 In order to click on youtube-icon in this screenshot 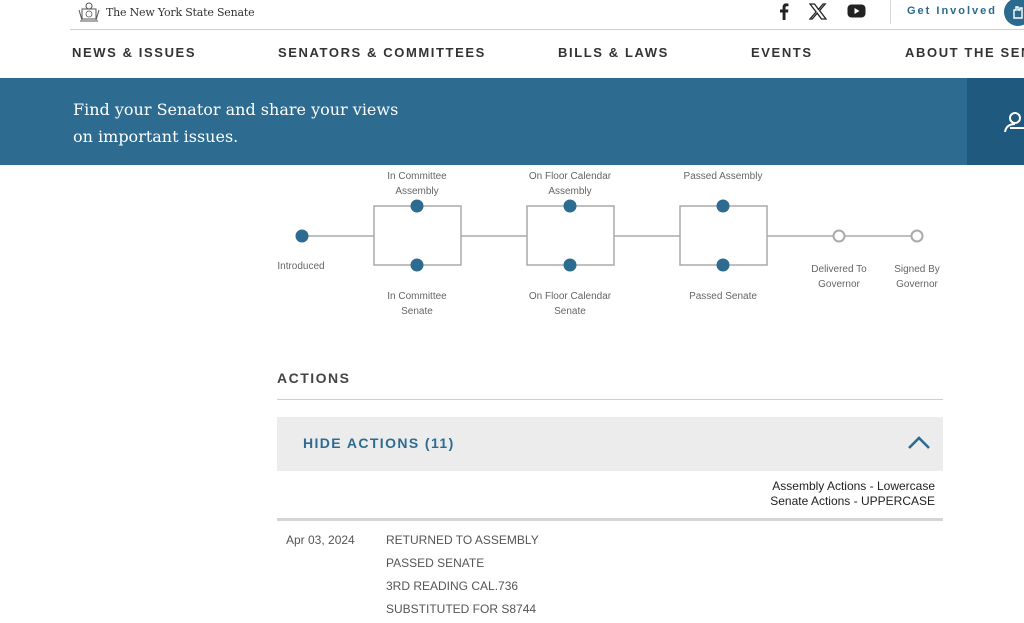, I will do `click(856, 11)`.